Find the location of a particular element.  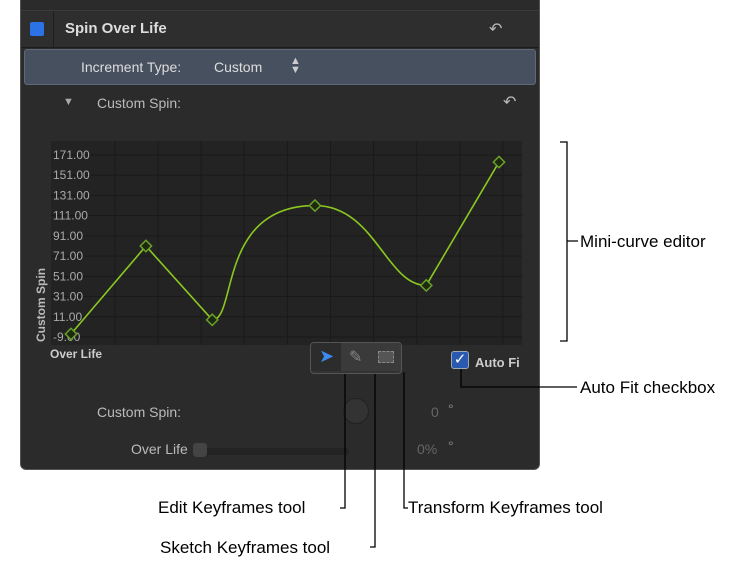

y-tick-label: 111.00 is located at coordinates (70, 216).